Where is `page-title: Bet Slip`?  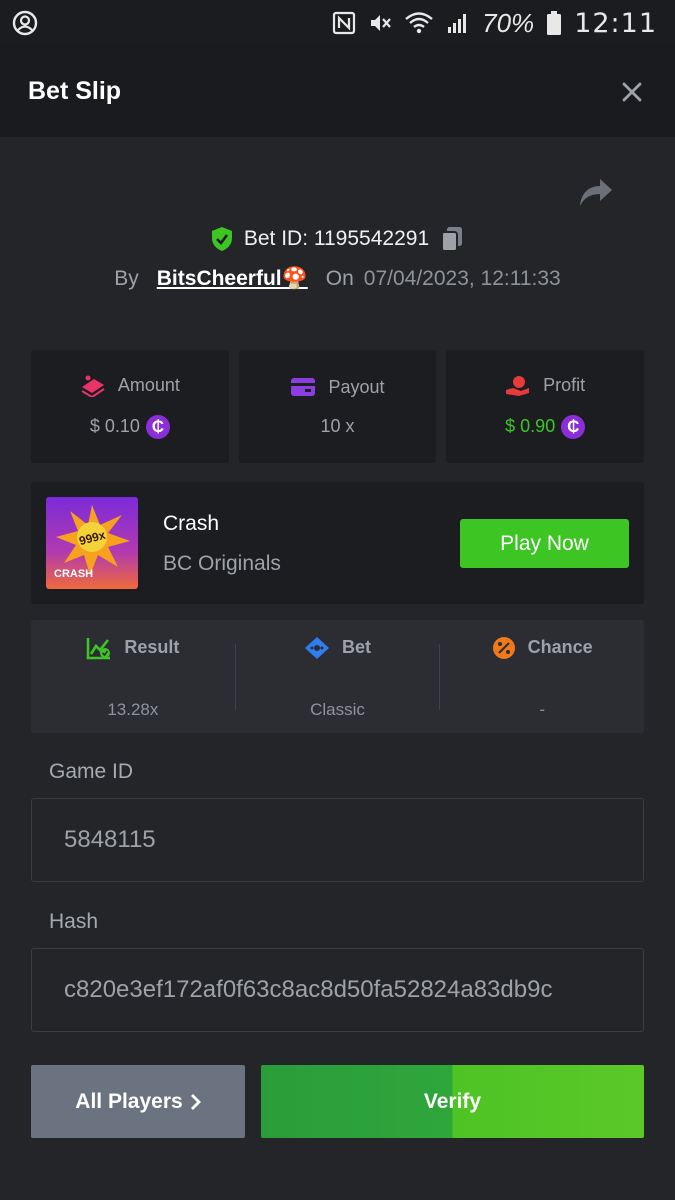 page-title: Bet Slip is located at coordinates (75, 91).